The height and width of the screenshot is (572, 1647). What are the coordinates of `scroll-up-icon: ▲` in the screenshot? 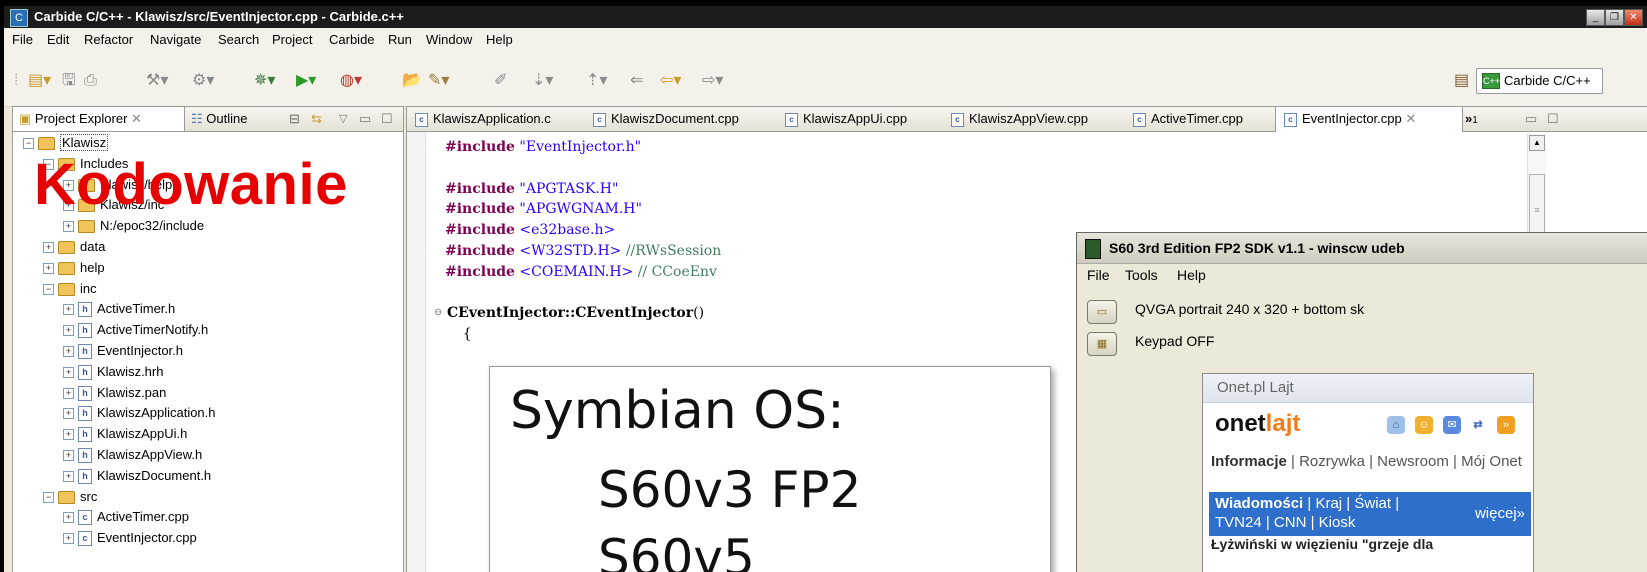 It's located at (1537, 143).